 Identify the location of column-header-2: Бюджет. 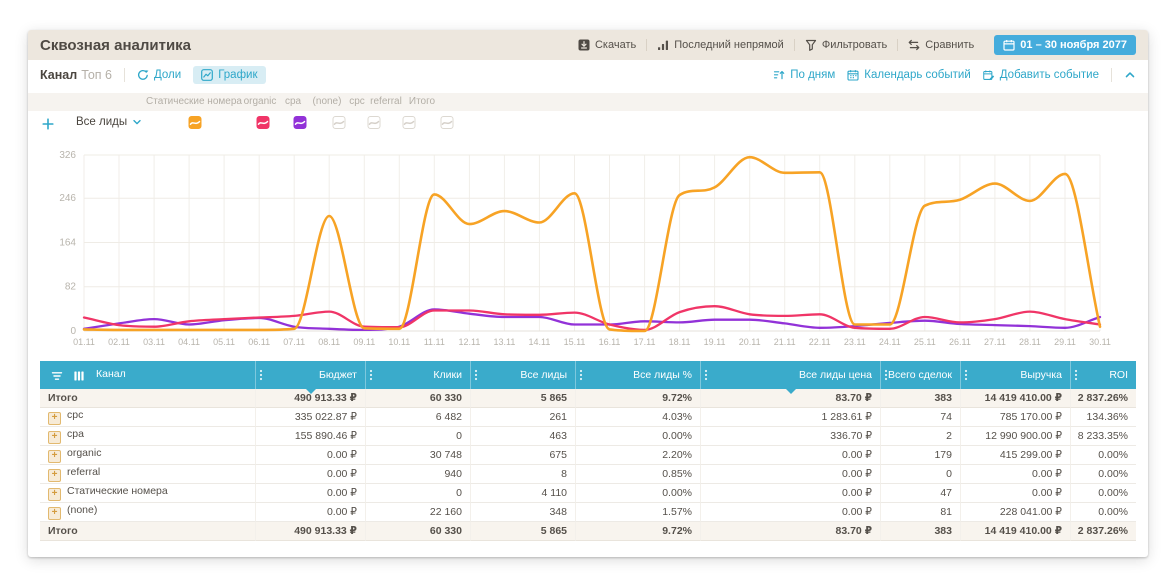
(310, 377).